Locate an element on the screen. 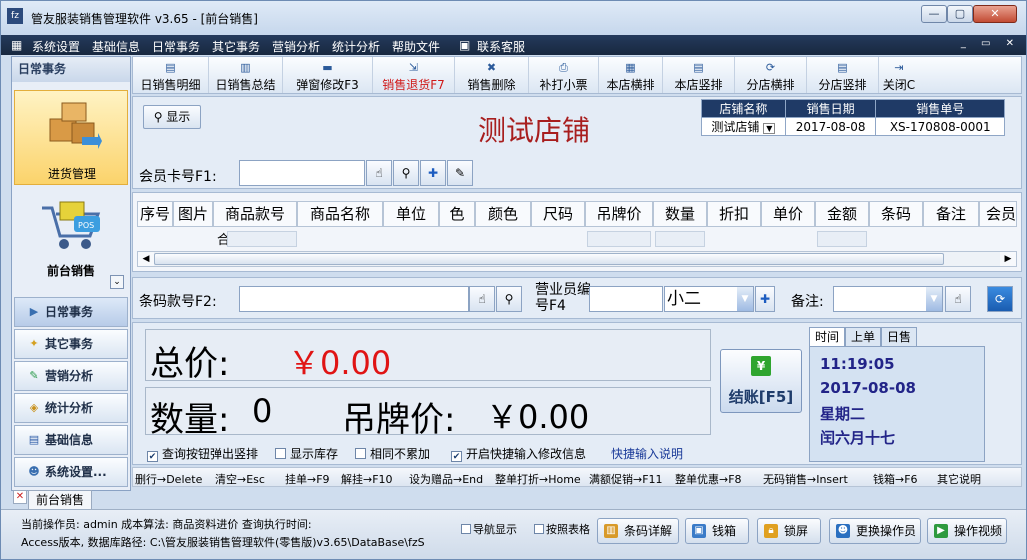  menu-other-affairs: 其它事务 is located at coordinates (236, 46).